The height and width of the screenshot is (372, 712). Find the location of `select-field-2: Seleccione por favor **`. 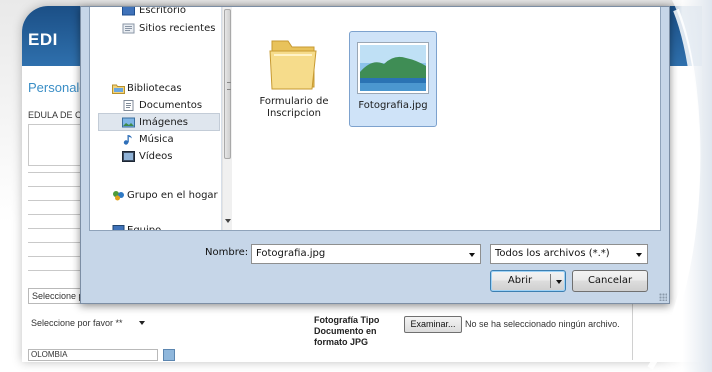

select-field-2: Seleccione por favor ** is located at coordinates (88, 324).